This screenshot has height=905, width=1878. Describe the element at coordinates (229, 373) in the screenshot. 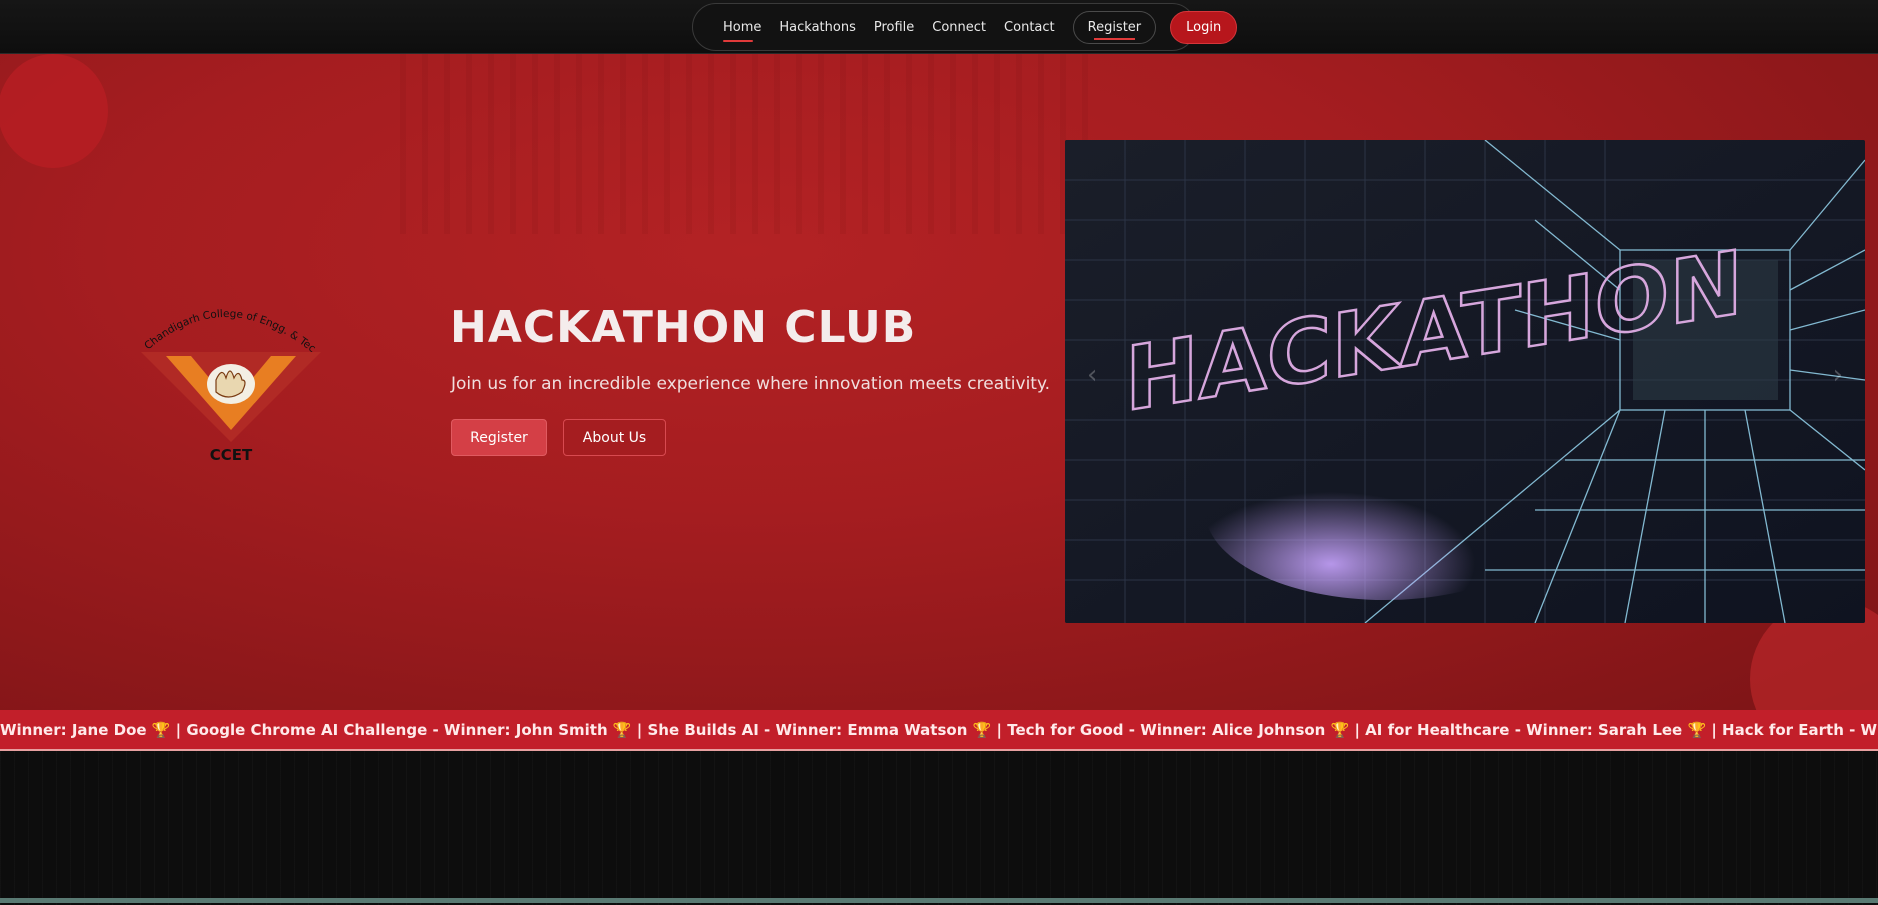

I see `ccet-logo: Chandigarh College of Engg. & Tech. CCET` at that location.